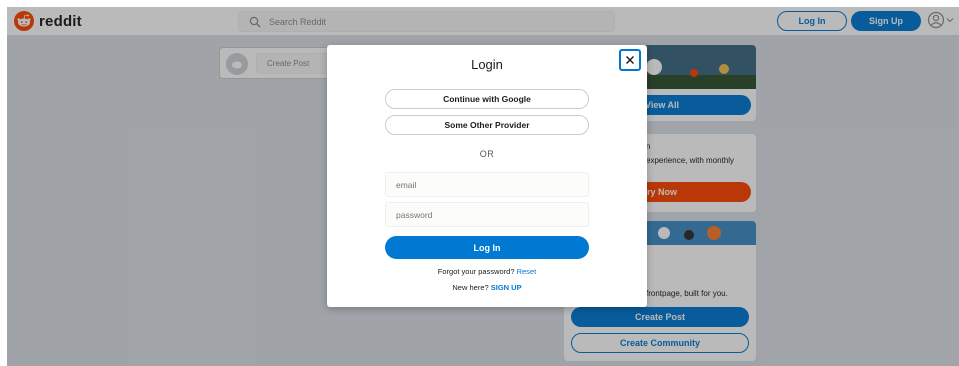 Image resolution: width=959 pixels, height=366 pixels. I want to click on or-divider: OR, so click(487, 154).